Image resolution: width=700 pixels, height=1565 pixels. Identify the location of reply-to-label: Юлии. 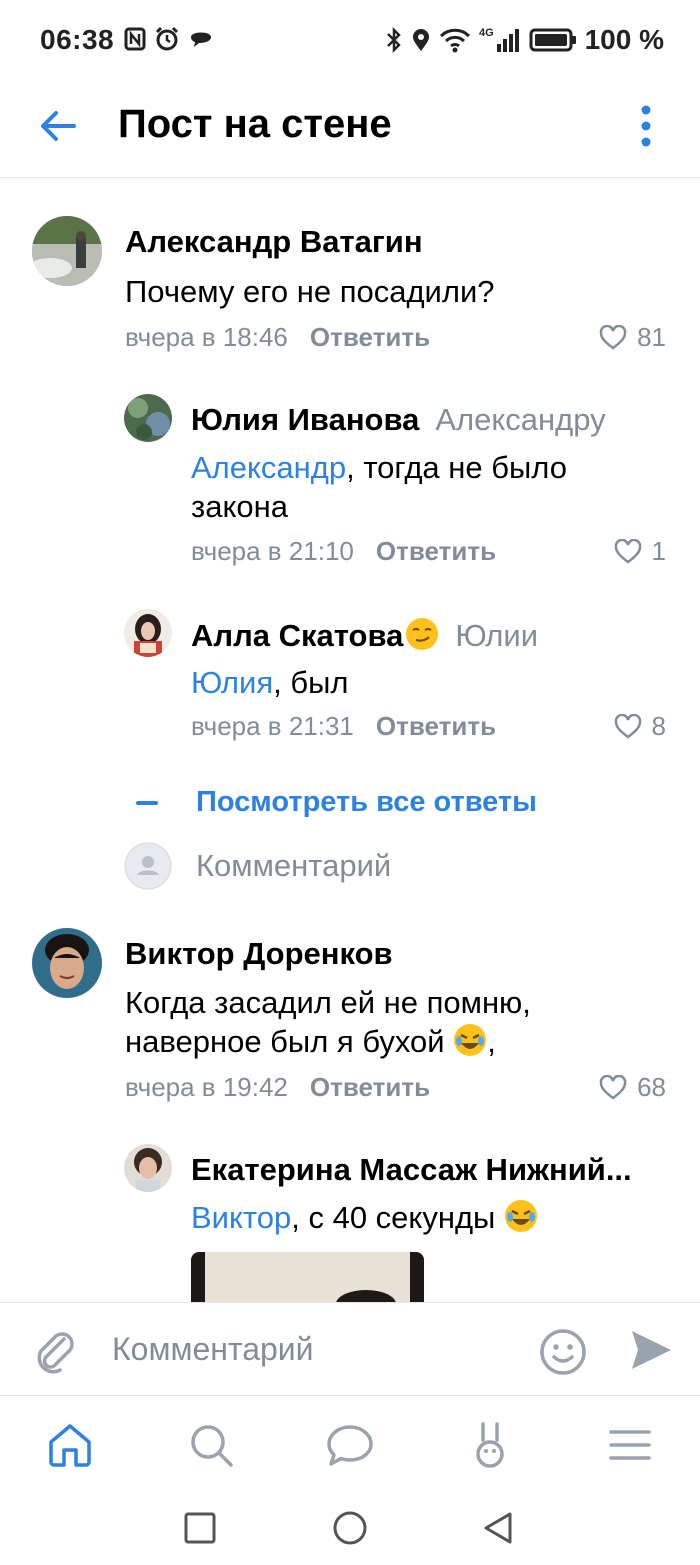
(497, 635).